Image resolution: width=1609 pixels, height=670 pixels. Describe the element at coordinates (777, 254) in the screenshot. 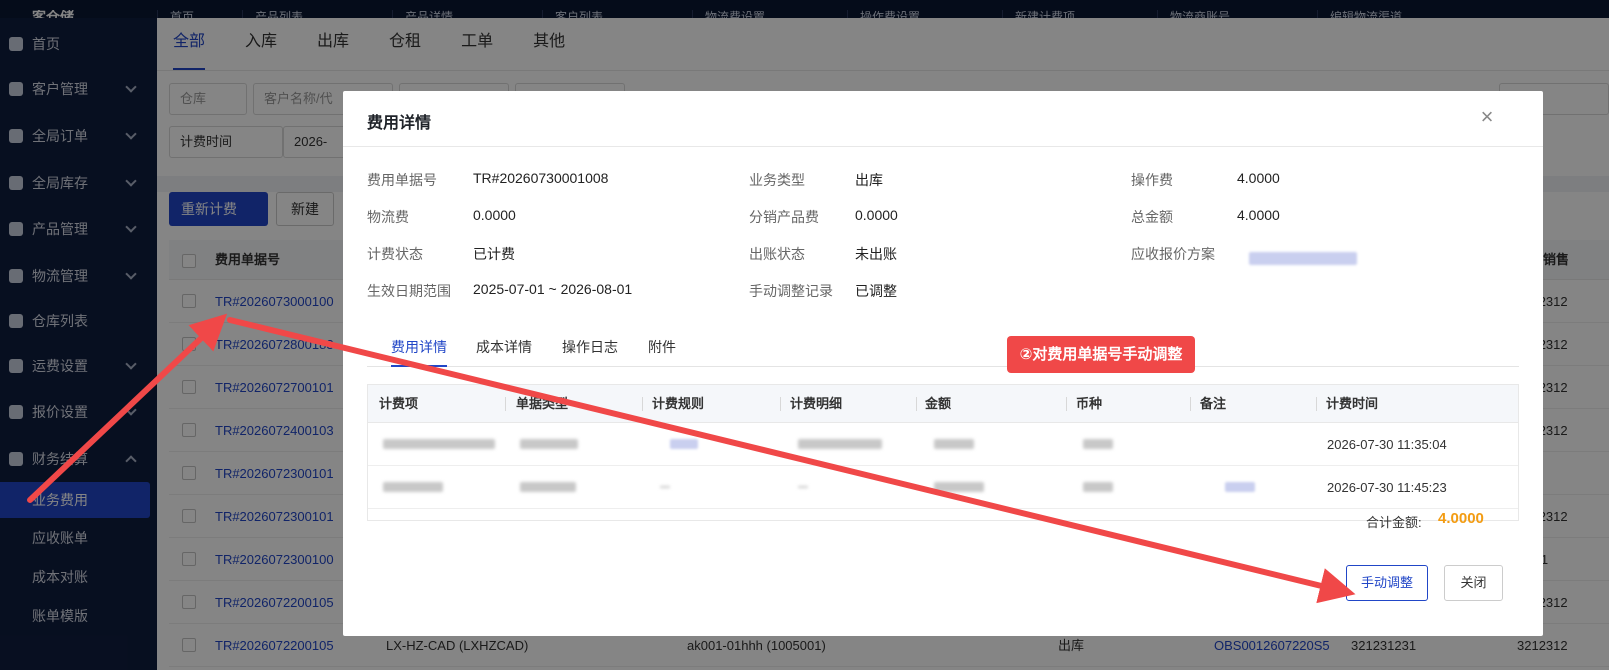

I see `bill-status-label: 出账状态` at that location.